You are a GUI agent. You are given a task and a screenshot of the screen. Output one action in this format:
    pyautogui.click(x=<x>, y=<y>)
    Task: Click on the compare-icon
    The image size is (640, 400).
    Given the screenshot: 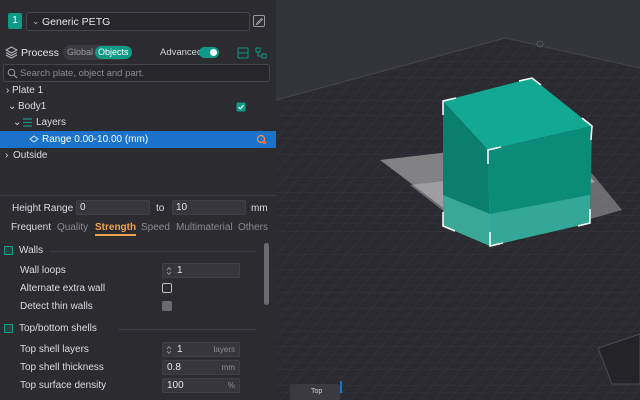 What is the action you would take?
    pyautogui.click(x=243, y=53)
    